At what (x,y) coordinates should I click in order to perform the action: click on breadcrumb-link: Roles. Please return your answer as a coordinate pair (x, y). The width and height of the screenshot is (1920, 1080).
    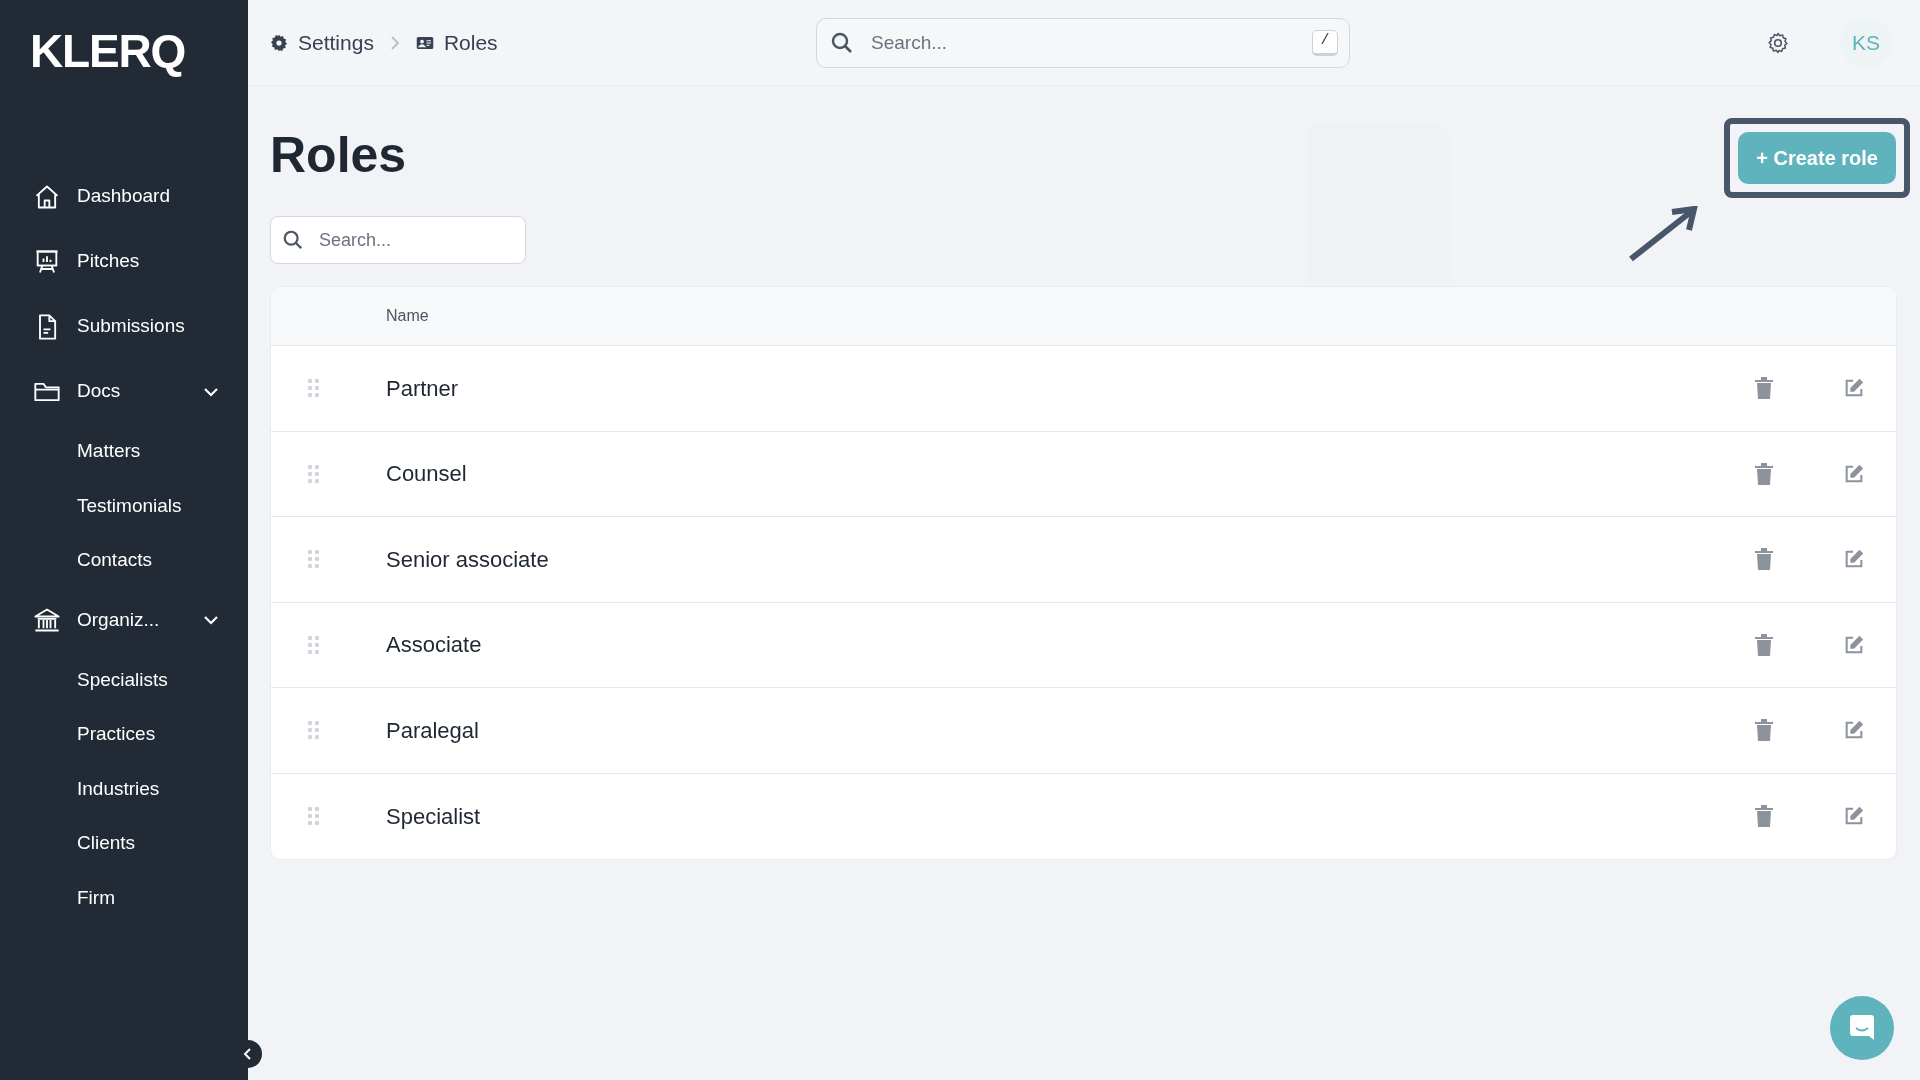
    Looking at the image, I should click on (470, 42).